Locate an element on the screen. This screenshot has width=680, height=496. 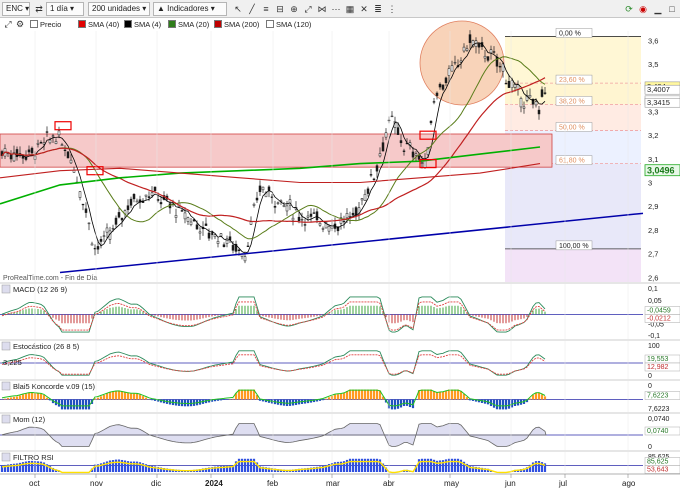
price-tag-label: 3,3415 is located at coordinates (658, 102).